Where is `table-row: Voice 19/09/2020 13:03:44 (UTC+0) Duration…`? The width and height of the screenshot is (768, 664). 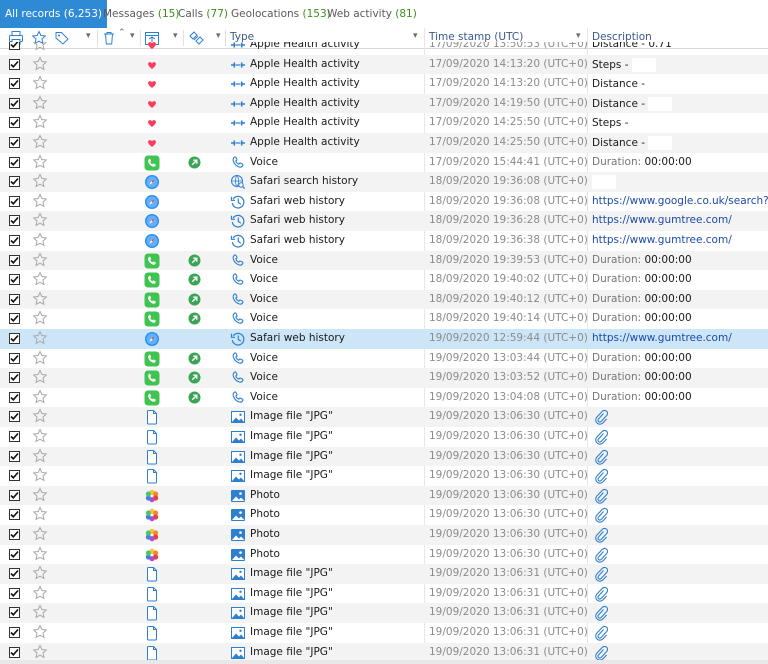
table-row: Voice 19/09/2020 13:03:44 (UTC+0) Duration… is located at coordinates (384, 359).